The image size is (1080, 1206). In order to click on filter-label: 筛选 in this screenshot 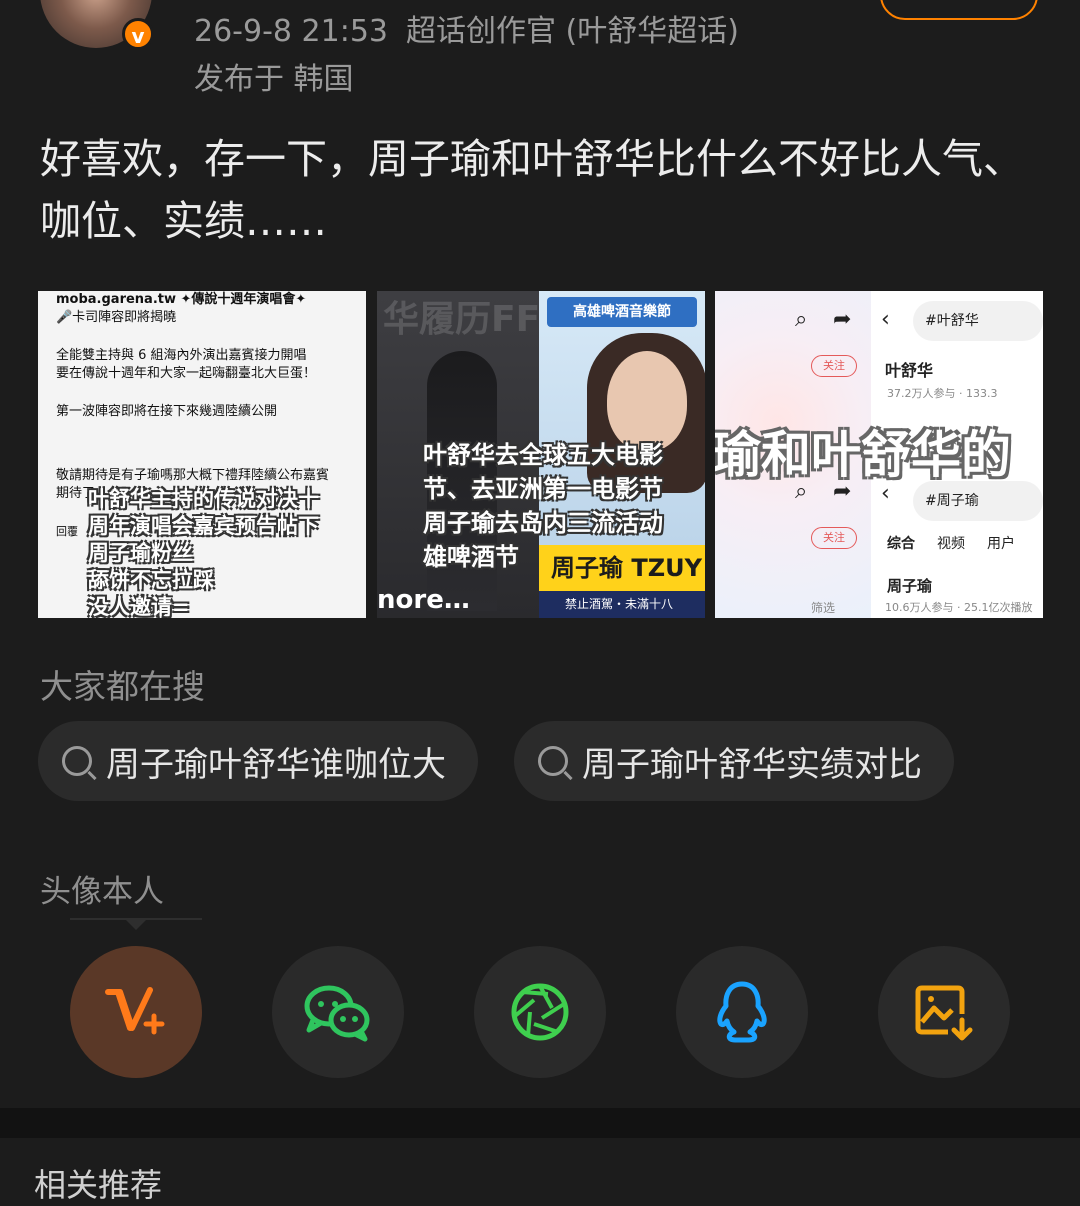, I will do `click(823, 608)`.